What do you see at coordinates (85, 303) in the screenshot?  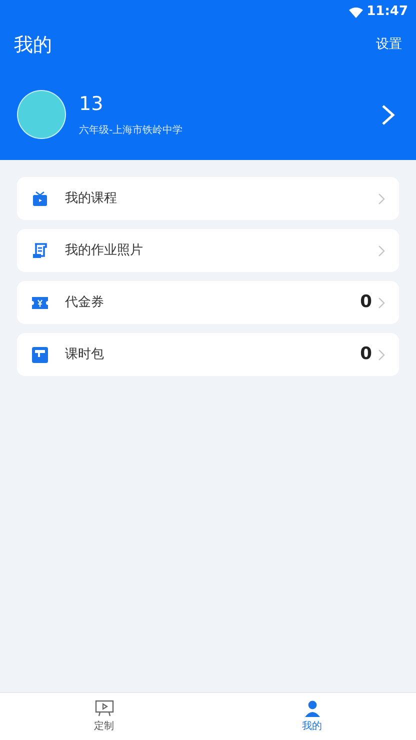 I see `menu-label: 代金券` at bounding box center [85, 303].